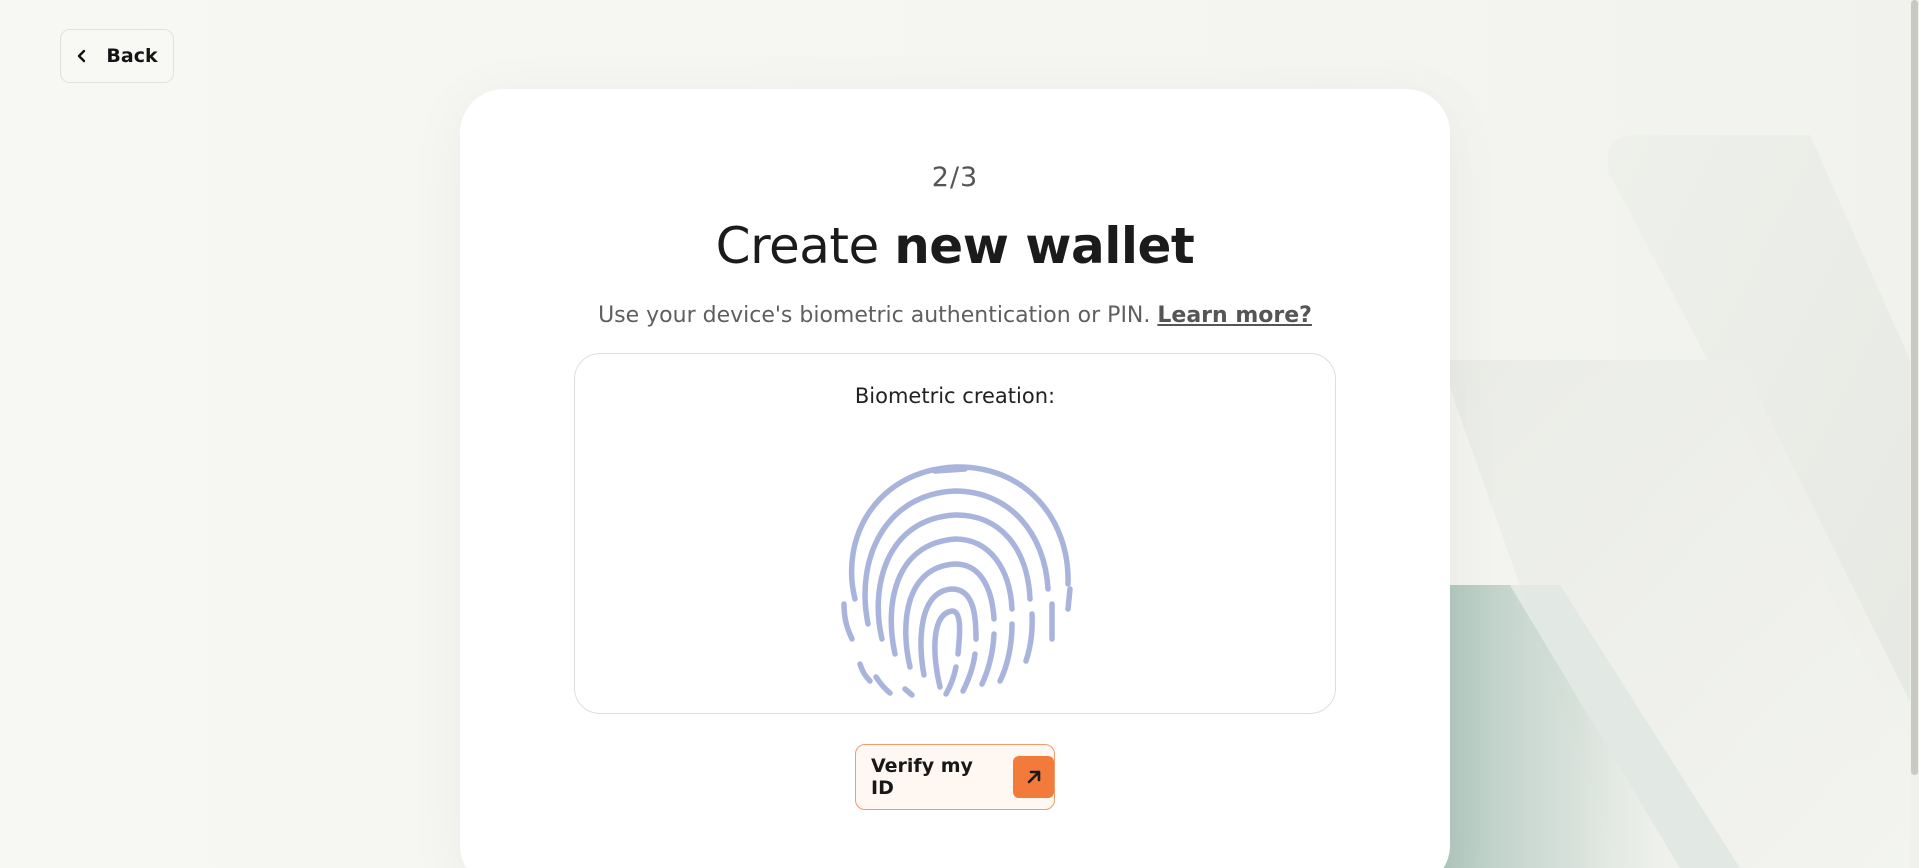  I want to click on biometric-label: Biometric creation:, so click(955, 396).